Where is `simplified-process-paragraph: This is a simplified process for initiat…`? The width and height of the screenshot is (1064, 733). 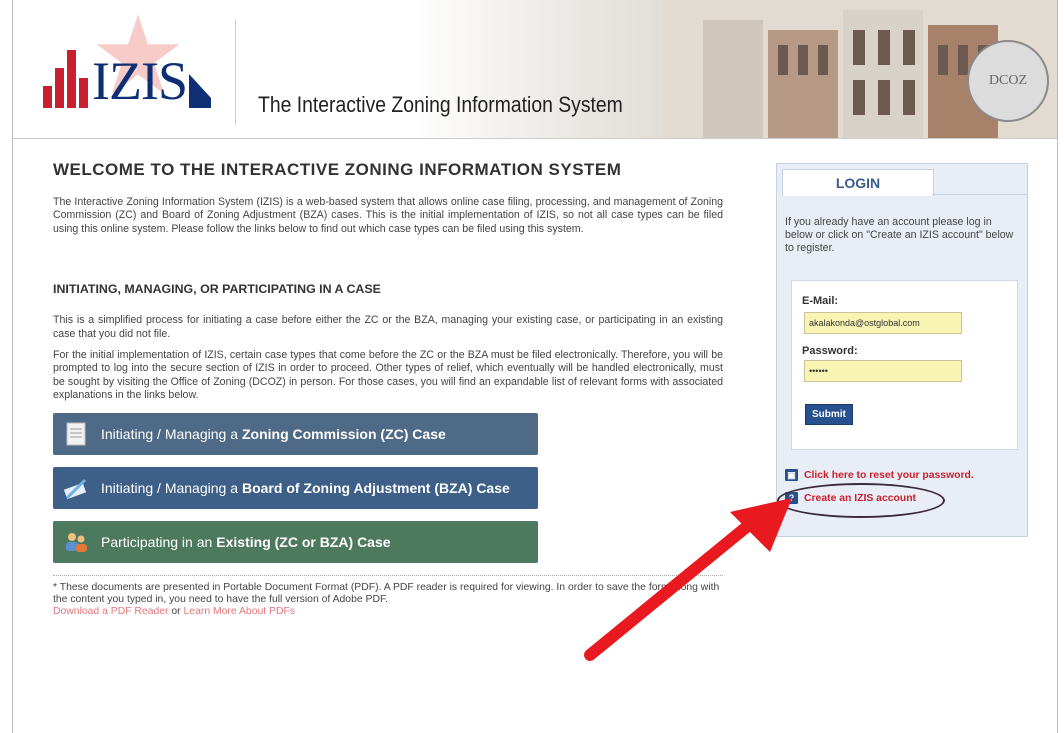
simplified-process-paragraph: This is a simplified process for initiat… is located at coordinates (388, 327).